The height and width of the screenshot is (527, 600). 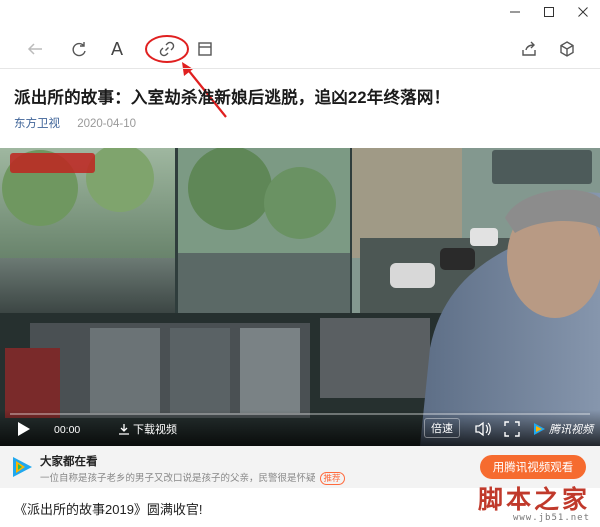 I want to click on recommendation-description-text: 一位自称是孩子老乡的男子又改口说是孩子的父亲，民警很是怀疑, so click(x=178, y=478).